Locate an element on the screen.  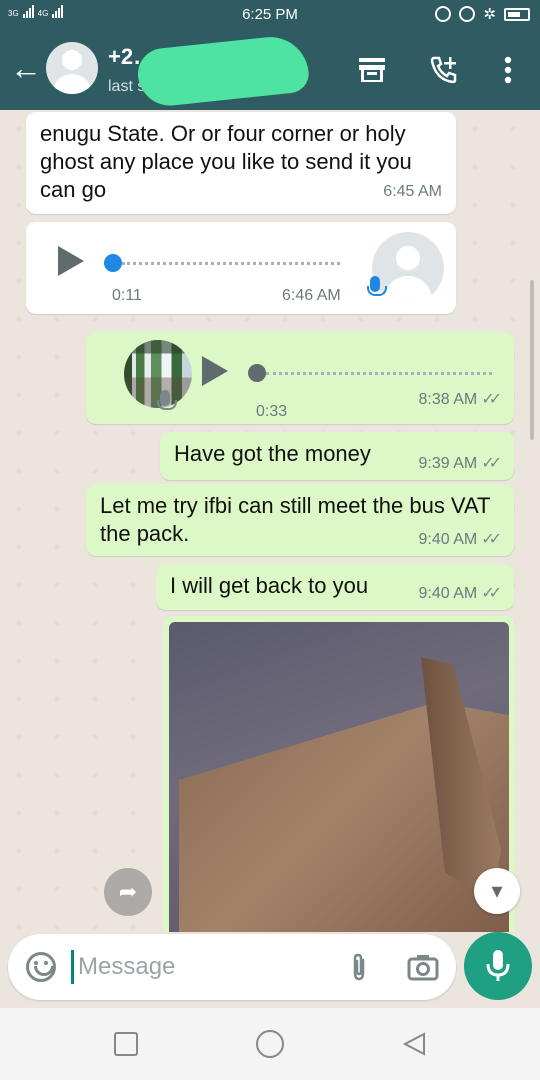
message-time: 6:46 AM is located at coordinates (311, 295).